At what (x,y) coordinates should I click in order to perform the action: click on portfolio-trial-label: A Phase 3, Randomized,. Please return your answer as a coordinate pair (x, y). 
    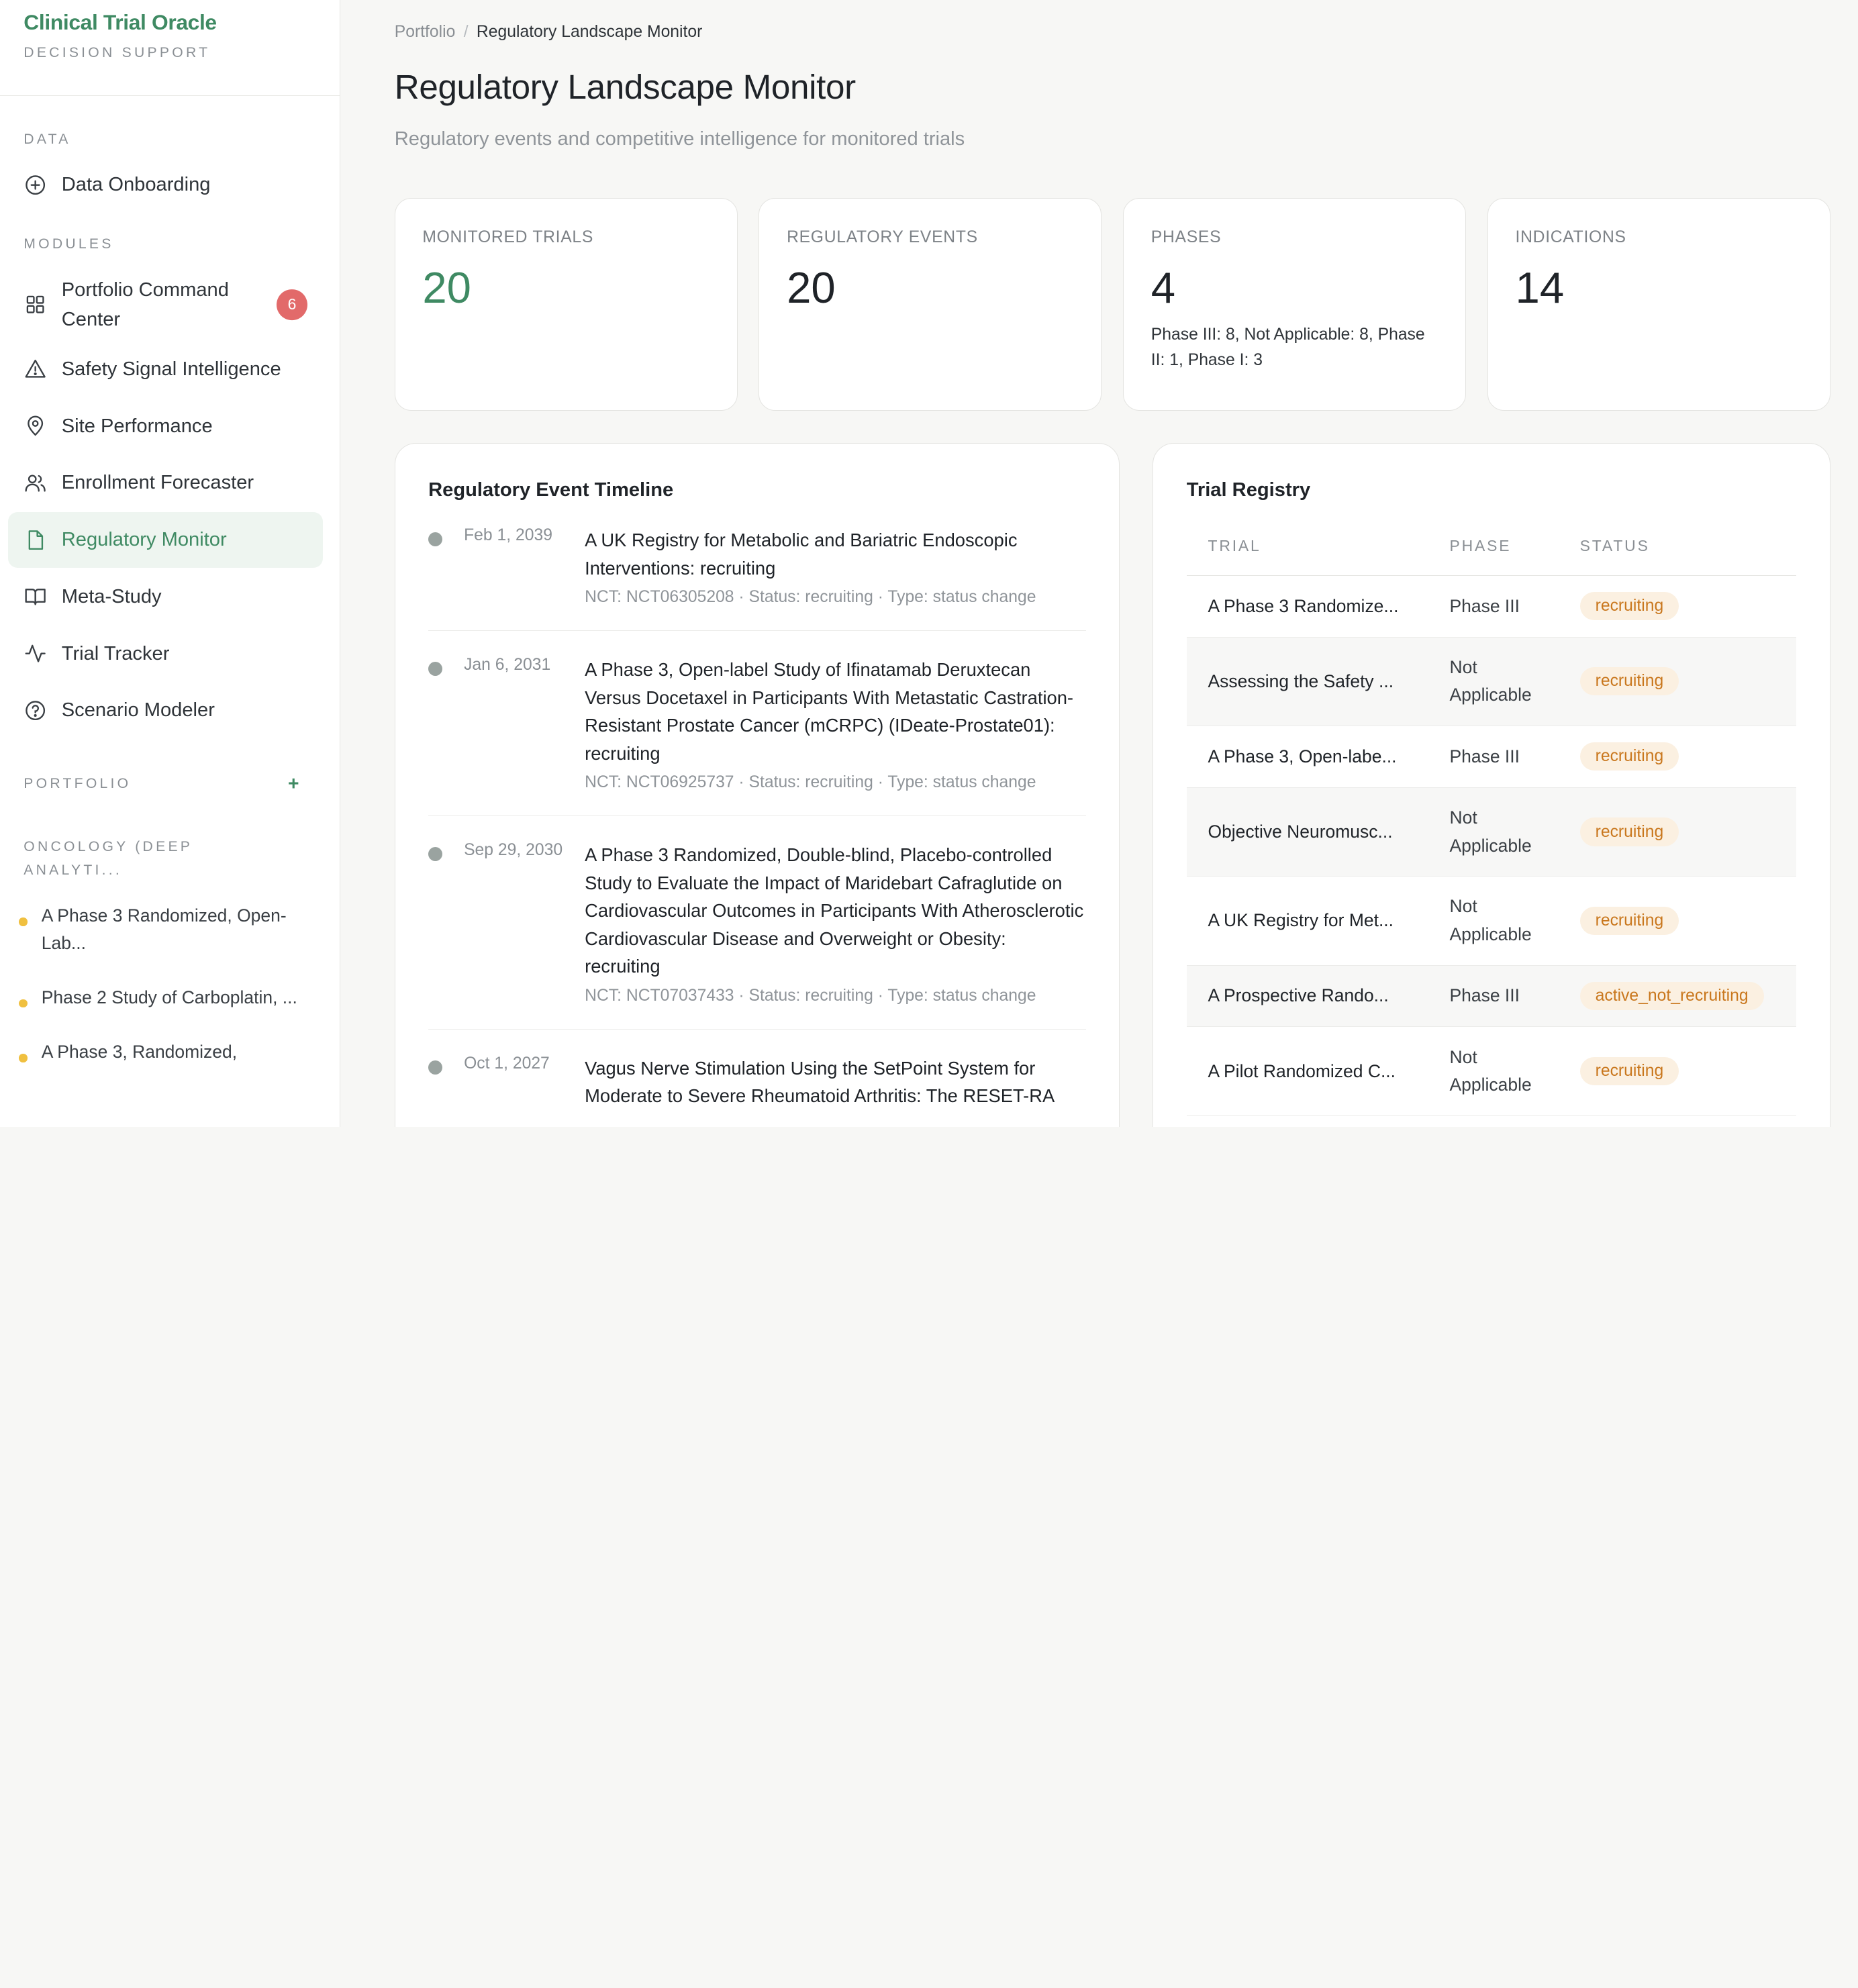
    Looking at the image, I should click on (139, 1052).